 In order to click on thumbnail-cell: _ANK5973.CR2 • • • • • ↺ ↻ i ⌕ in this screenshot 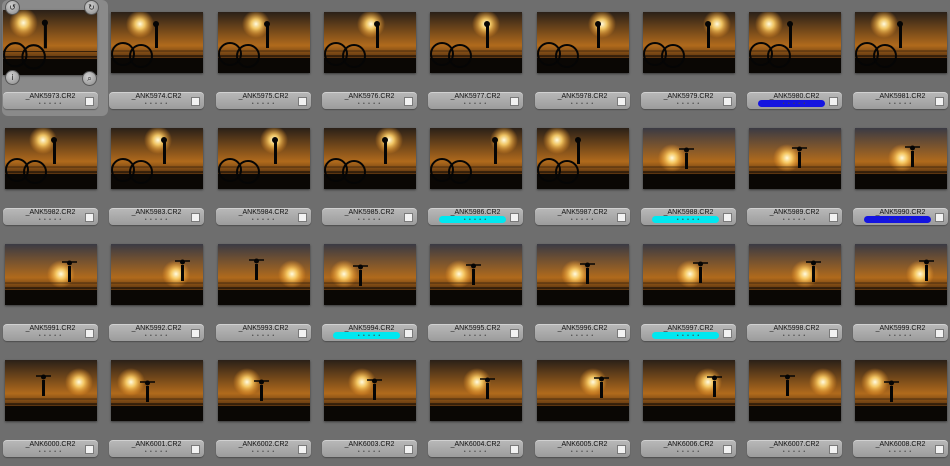, I will do `click(55, 58)`.